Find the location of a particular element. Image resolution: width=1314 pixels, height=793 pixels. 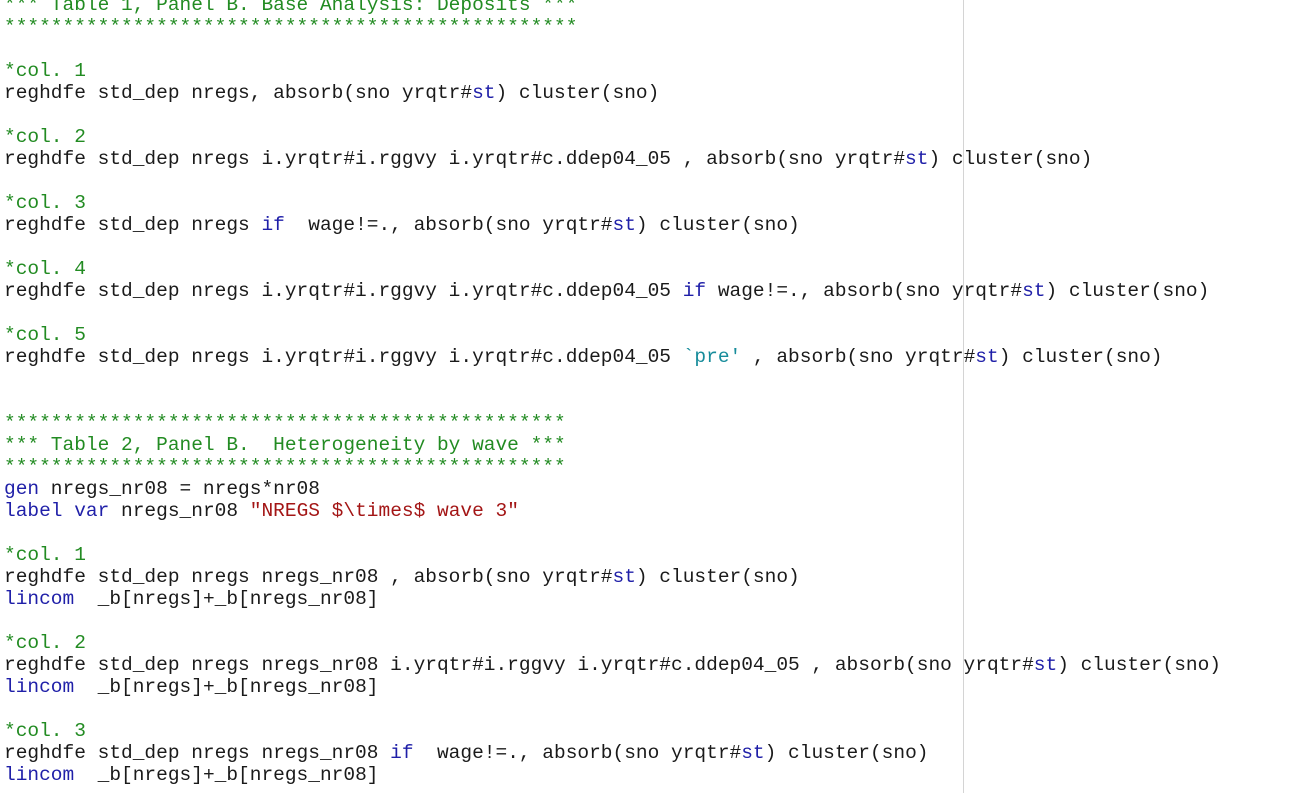

code-token-plain: reghdfe std_dep nregs nregs_nr08 is located at coordinates (197, 753).